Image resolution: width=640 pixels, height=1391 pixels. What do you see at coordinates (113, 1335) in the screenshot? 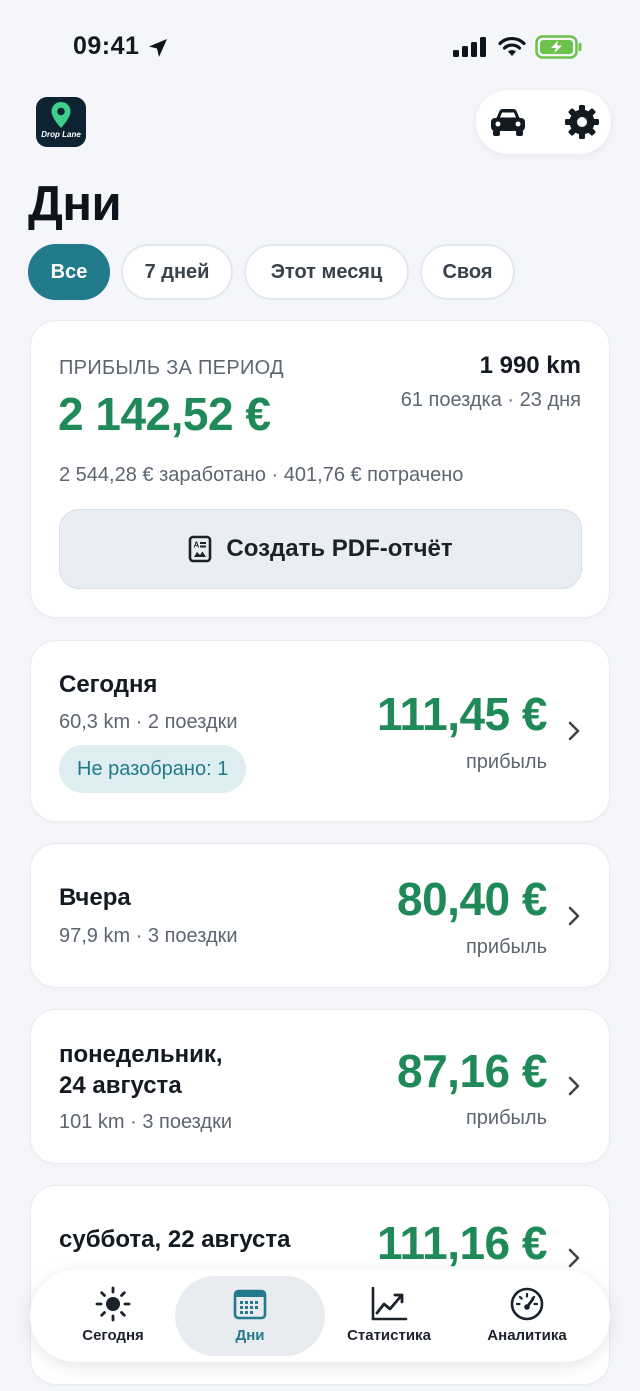
I see `tab-today-label: Сегодня` at bounding box center [113, 1335].